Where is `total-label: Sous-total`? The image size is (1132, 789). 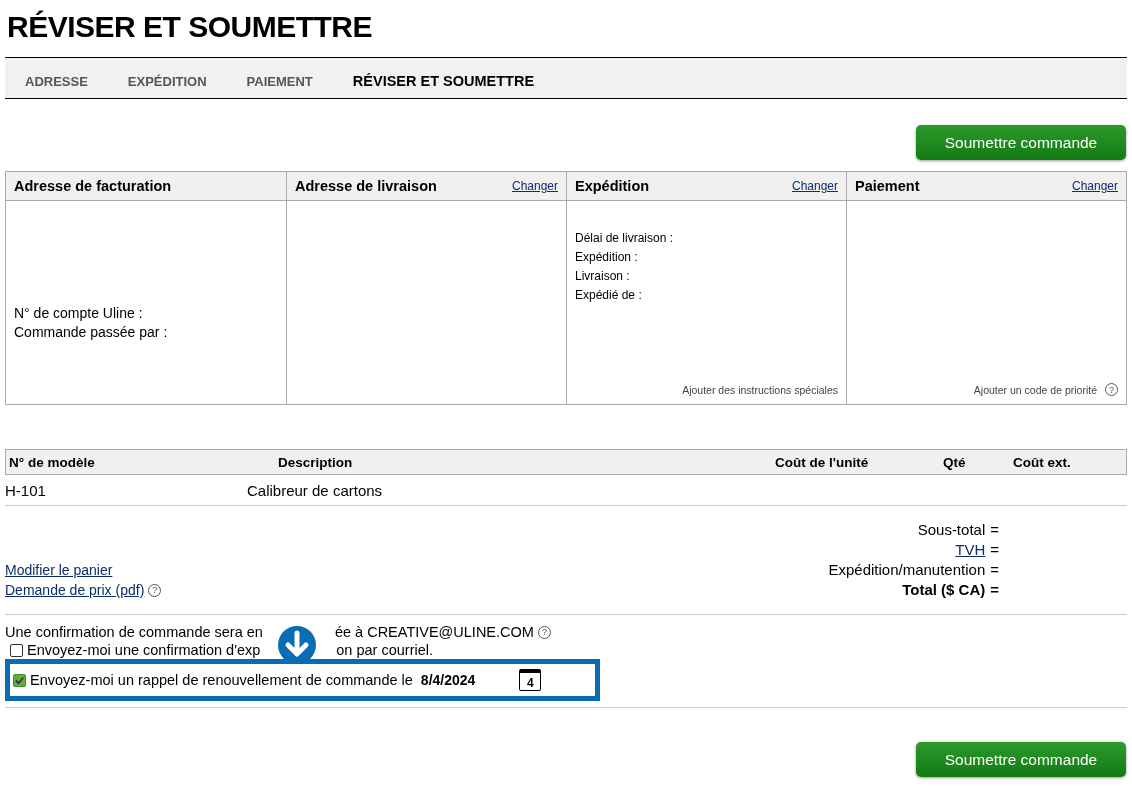 total-label: Sous-total is located at coordinates (951, 530).